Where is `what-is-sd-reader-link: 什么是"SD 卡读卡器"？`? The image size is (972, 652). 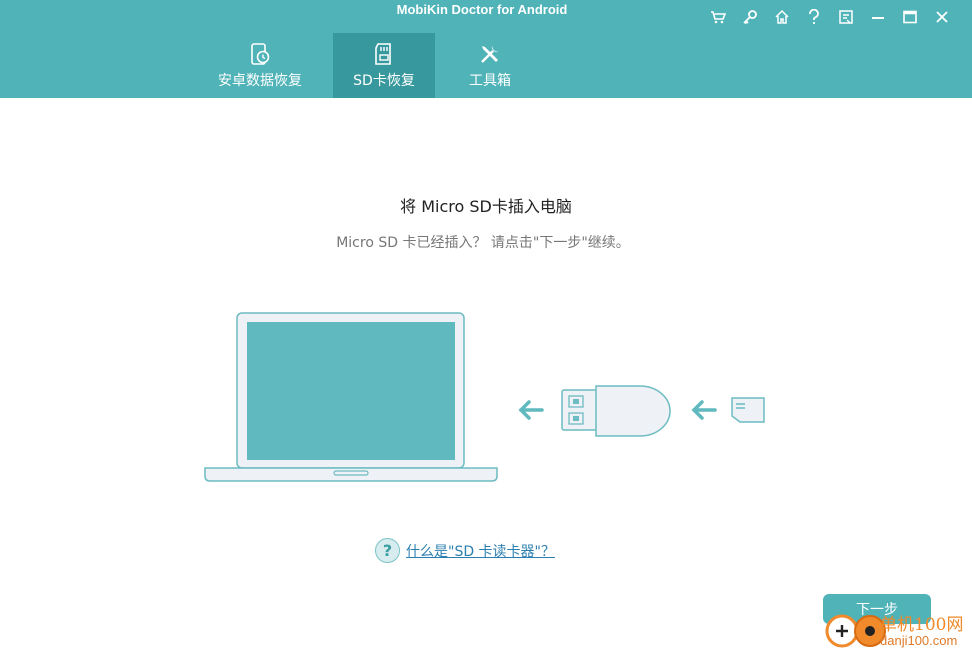 what-is-sd-reader-link: 什么是"SD 卡读卡器"？ is located at coordinates (480, 551).